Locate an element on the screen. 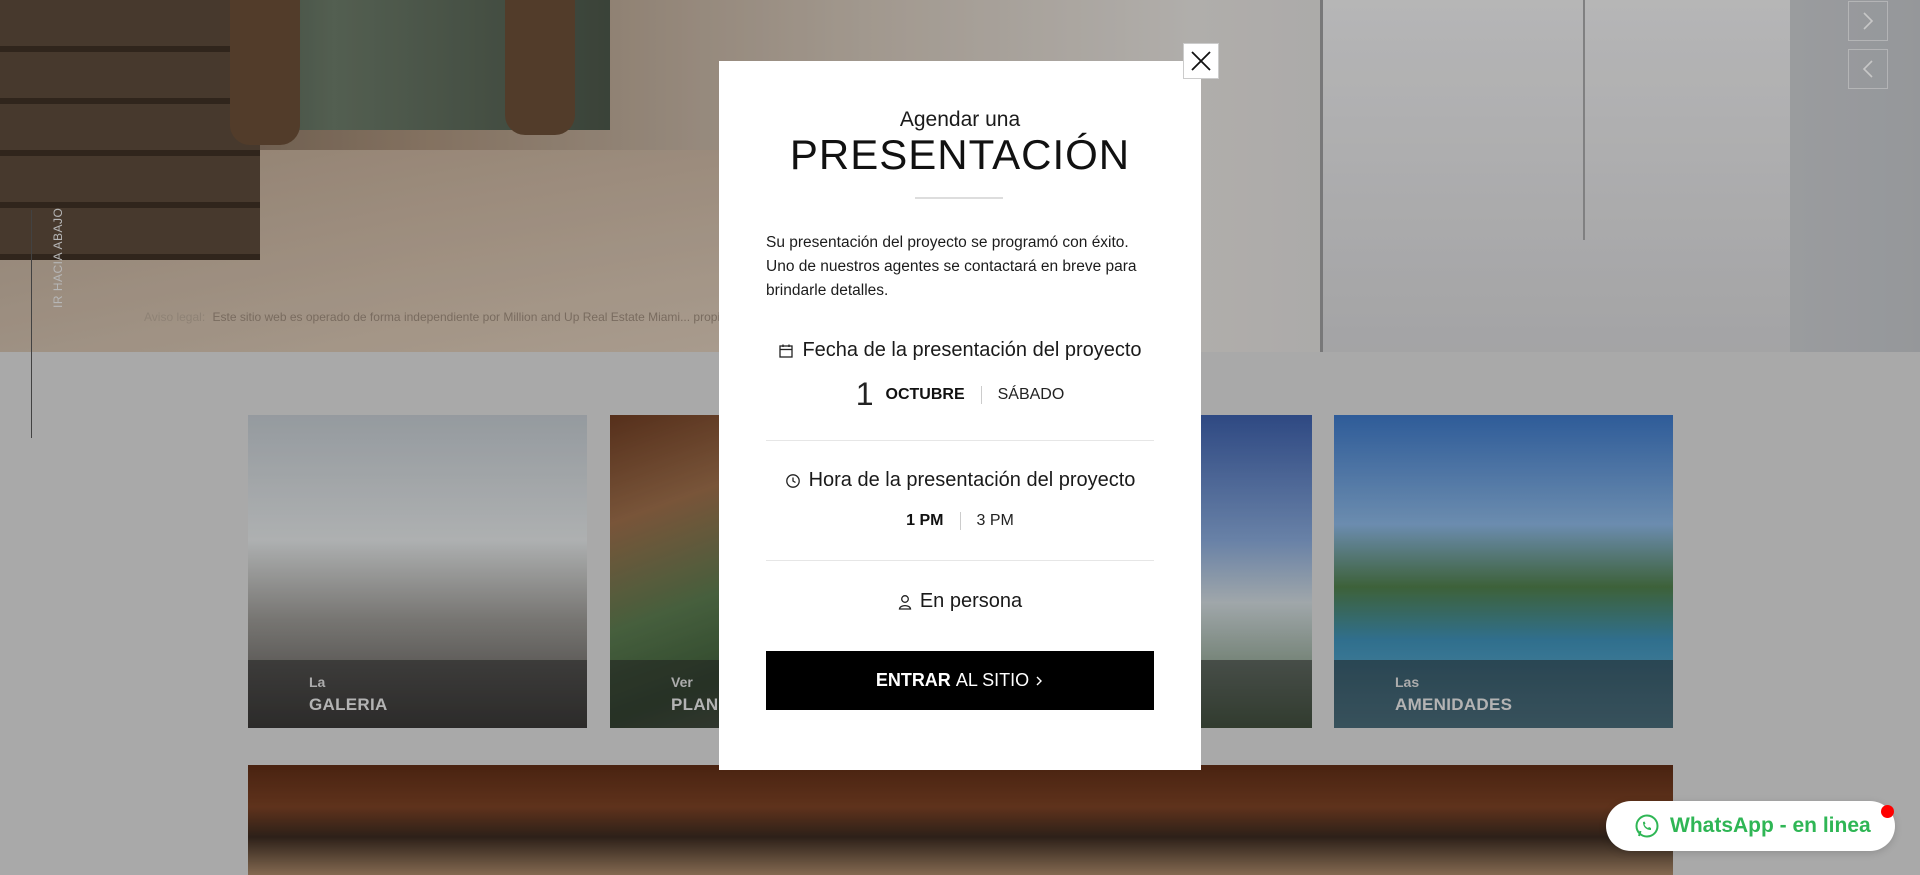 This screenshot has height=875, width=1920. title-divider is located at coordinates (959, 198).